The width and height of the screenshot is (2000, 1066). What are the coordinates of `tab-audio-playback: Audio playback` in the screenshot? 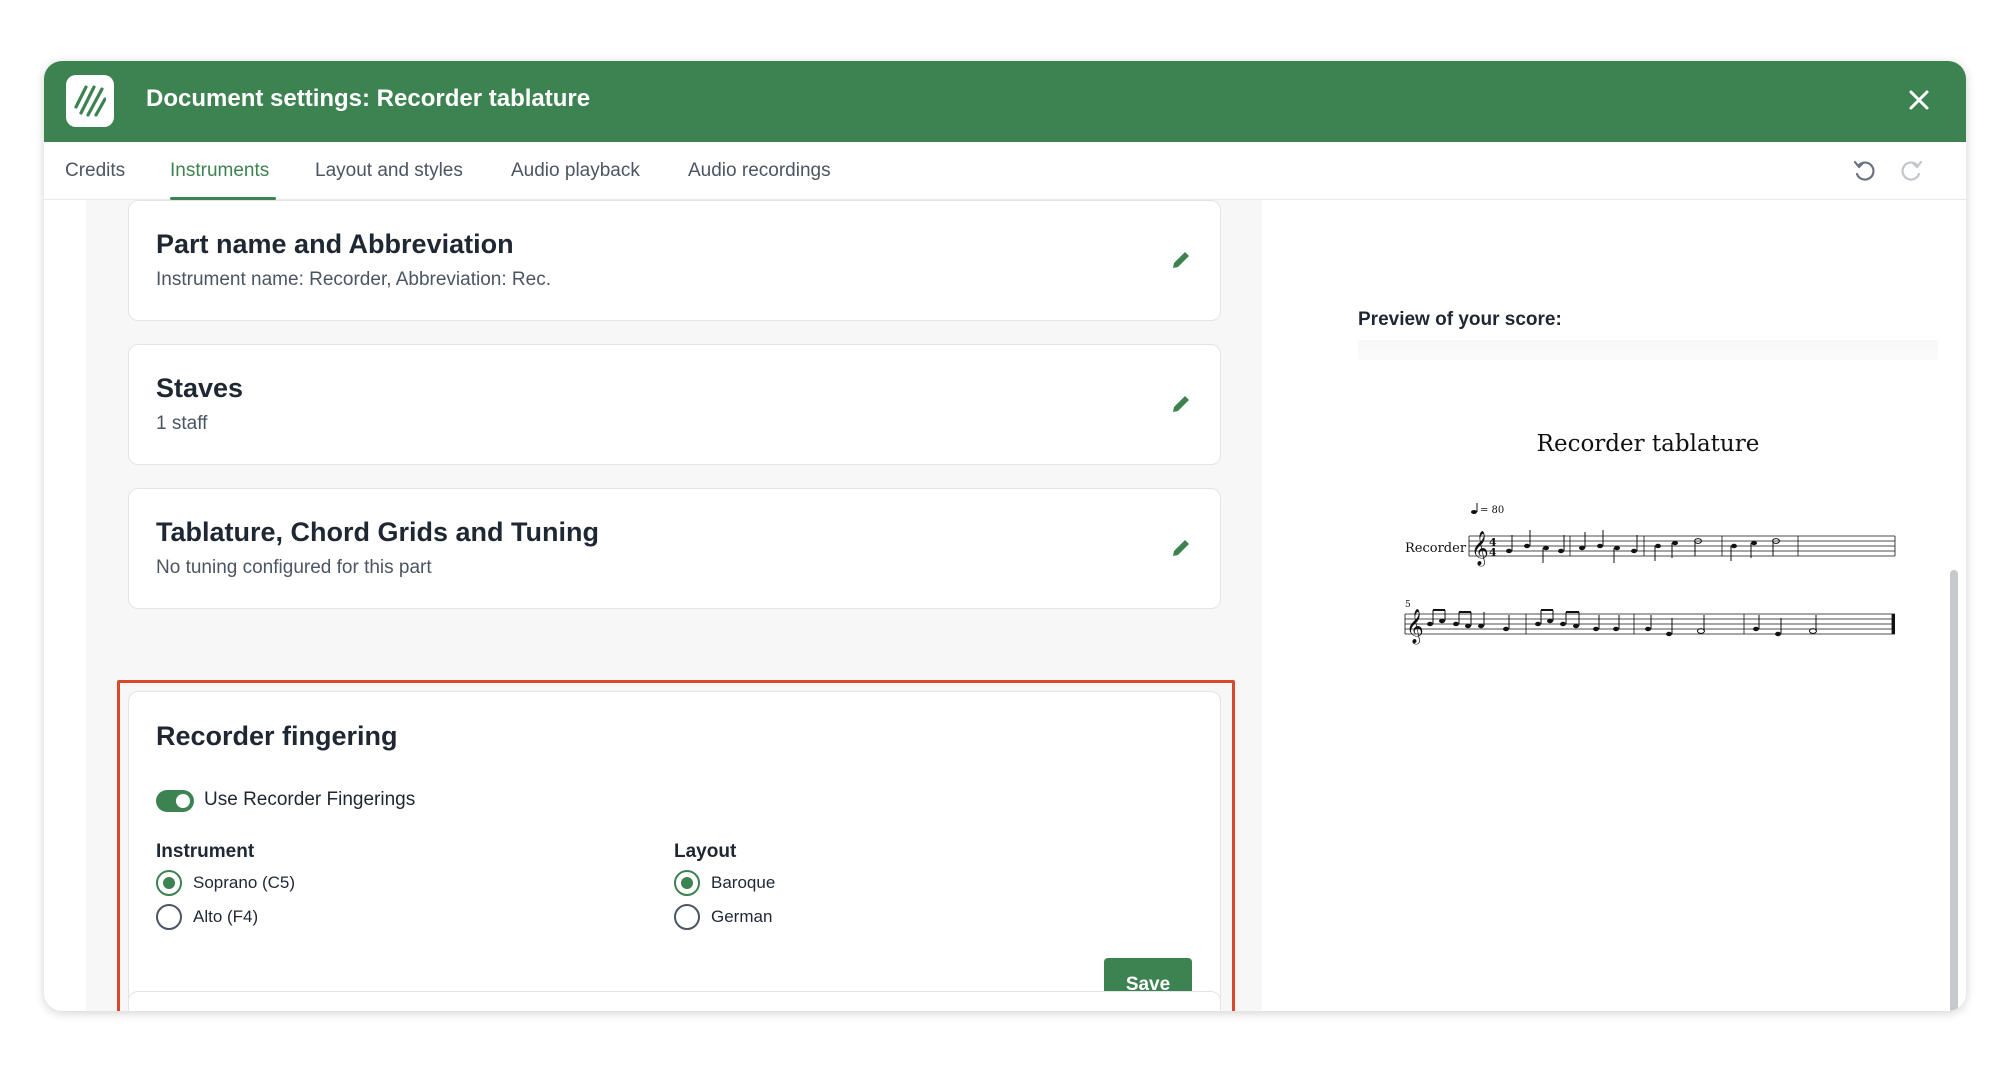 It's located at (575, 171).